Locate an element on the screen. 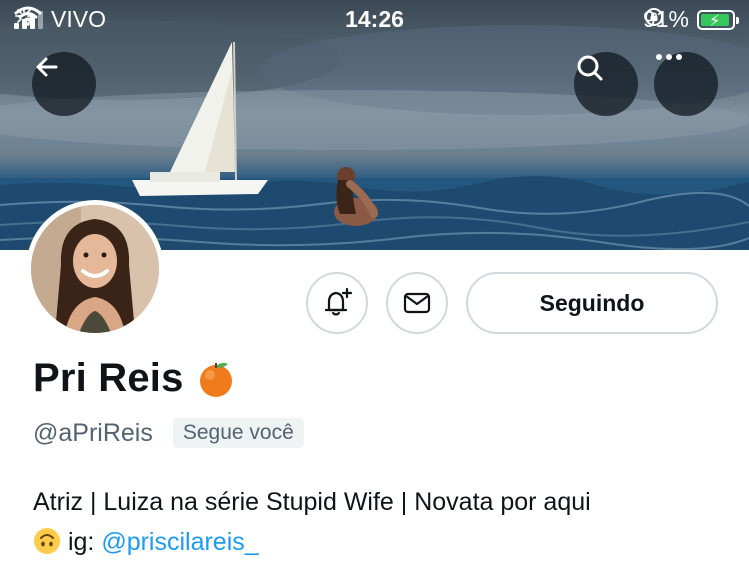  notifications-button is located at coordinates (337, 303).